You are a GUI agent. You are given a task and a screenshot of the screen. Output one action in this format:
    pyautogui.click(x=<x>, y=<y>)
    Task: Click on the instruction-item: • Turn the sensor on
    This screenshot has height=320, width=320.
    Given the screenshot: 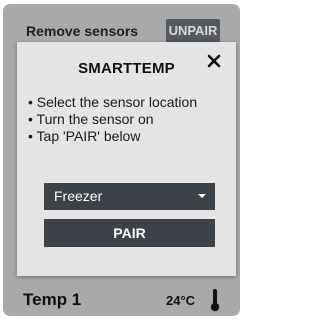 What is the action you would take?
    pyautogui.click(x=91, y=119)
    